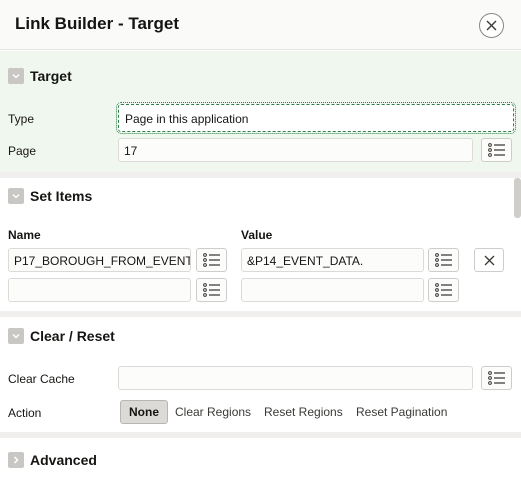 The image size is (521, 480). I want to click on advanced-region: Advanced, so click(260, 459).